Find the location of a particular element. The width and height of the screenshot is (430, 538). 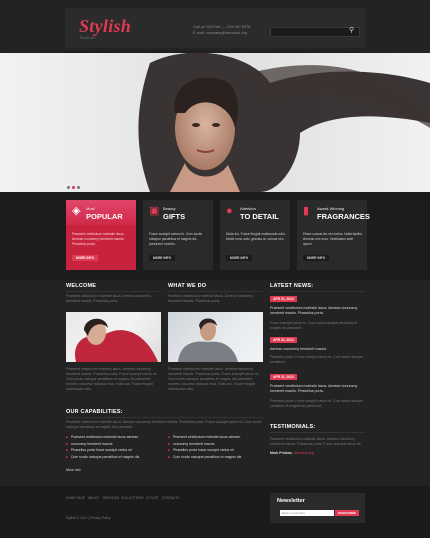

subscribe-button: SUBSCRIBE is located at coordinates (347, 513).